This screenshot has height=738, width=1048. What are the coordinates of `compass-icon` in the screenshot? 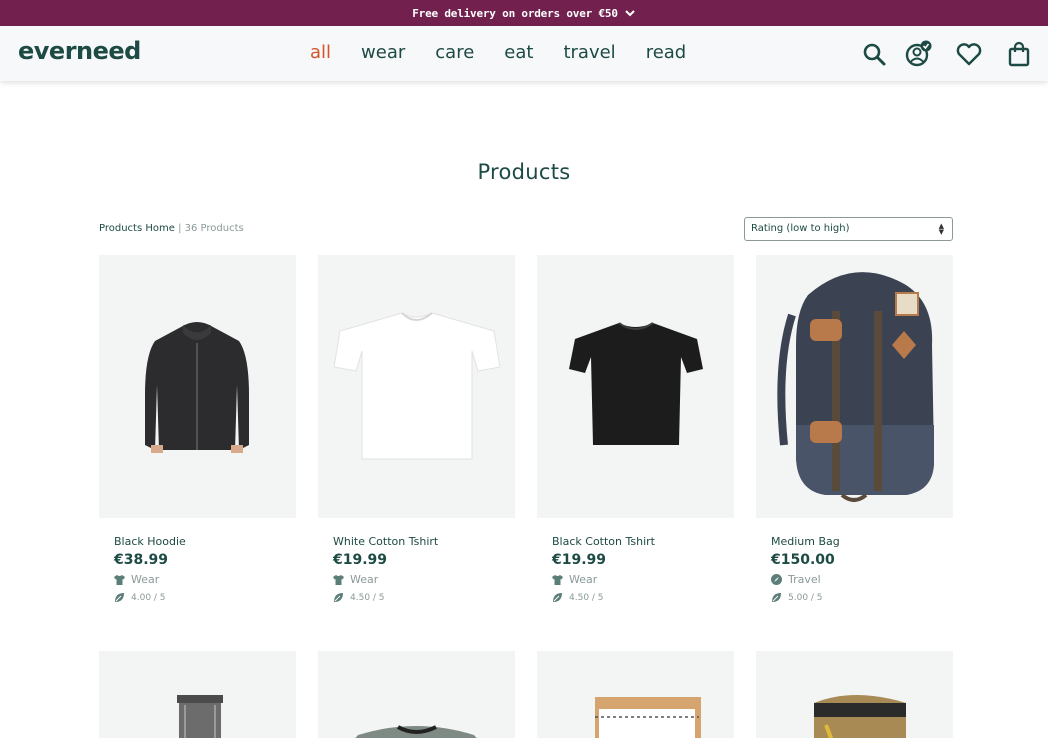 It's located at (776, 579).